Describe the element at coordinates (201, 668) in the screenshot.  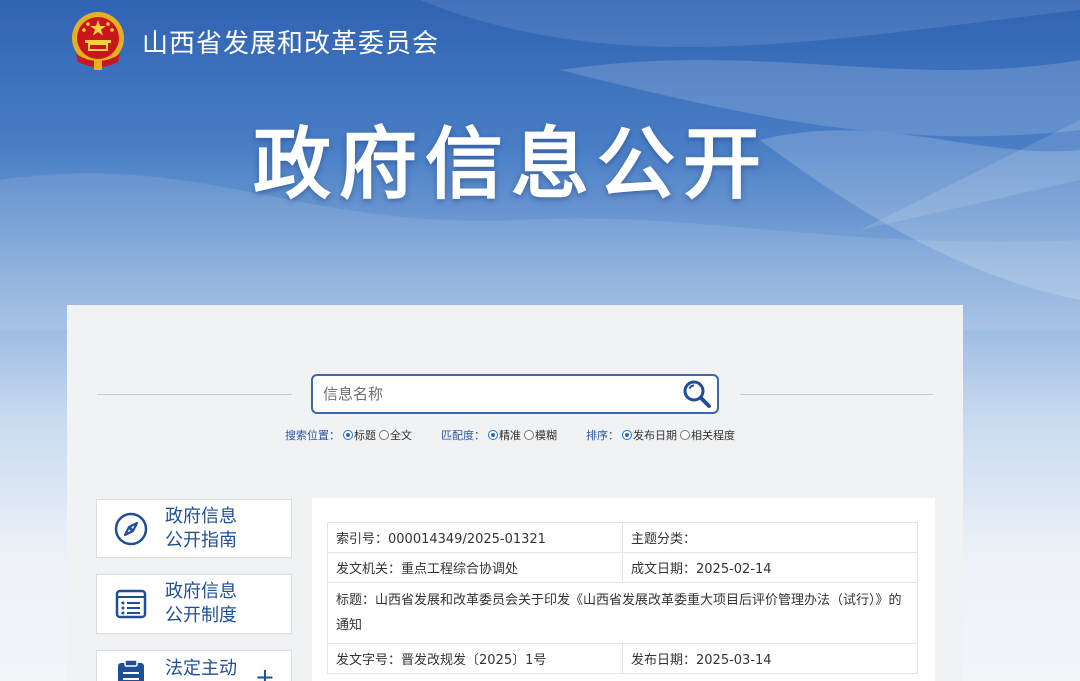
I see `sidebar-item-label: 法定主动` at that location.